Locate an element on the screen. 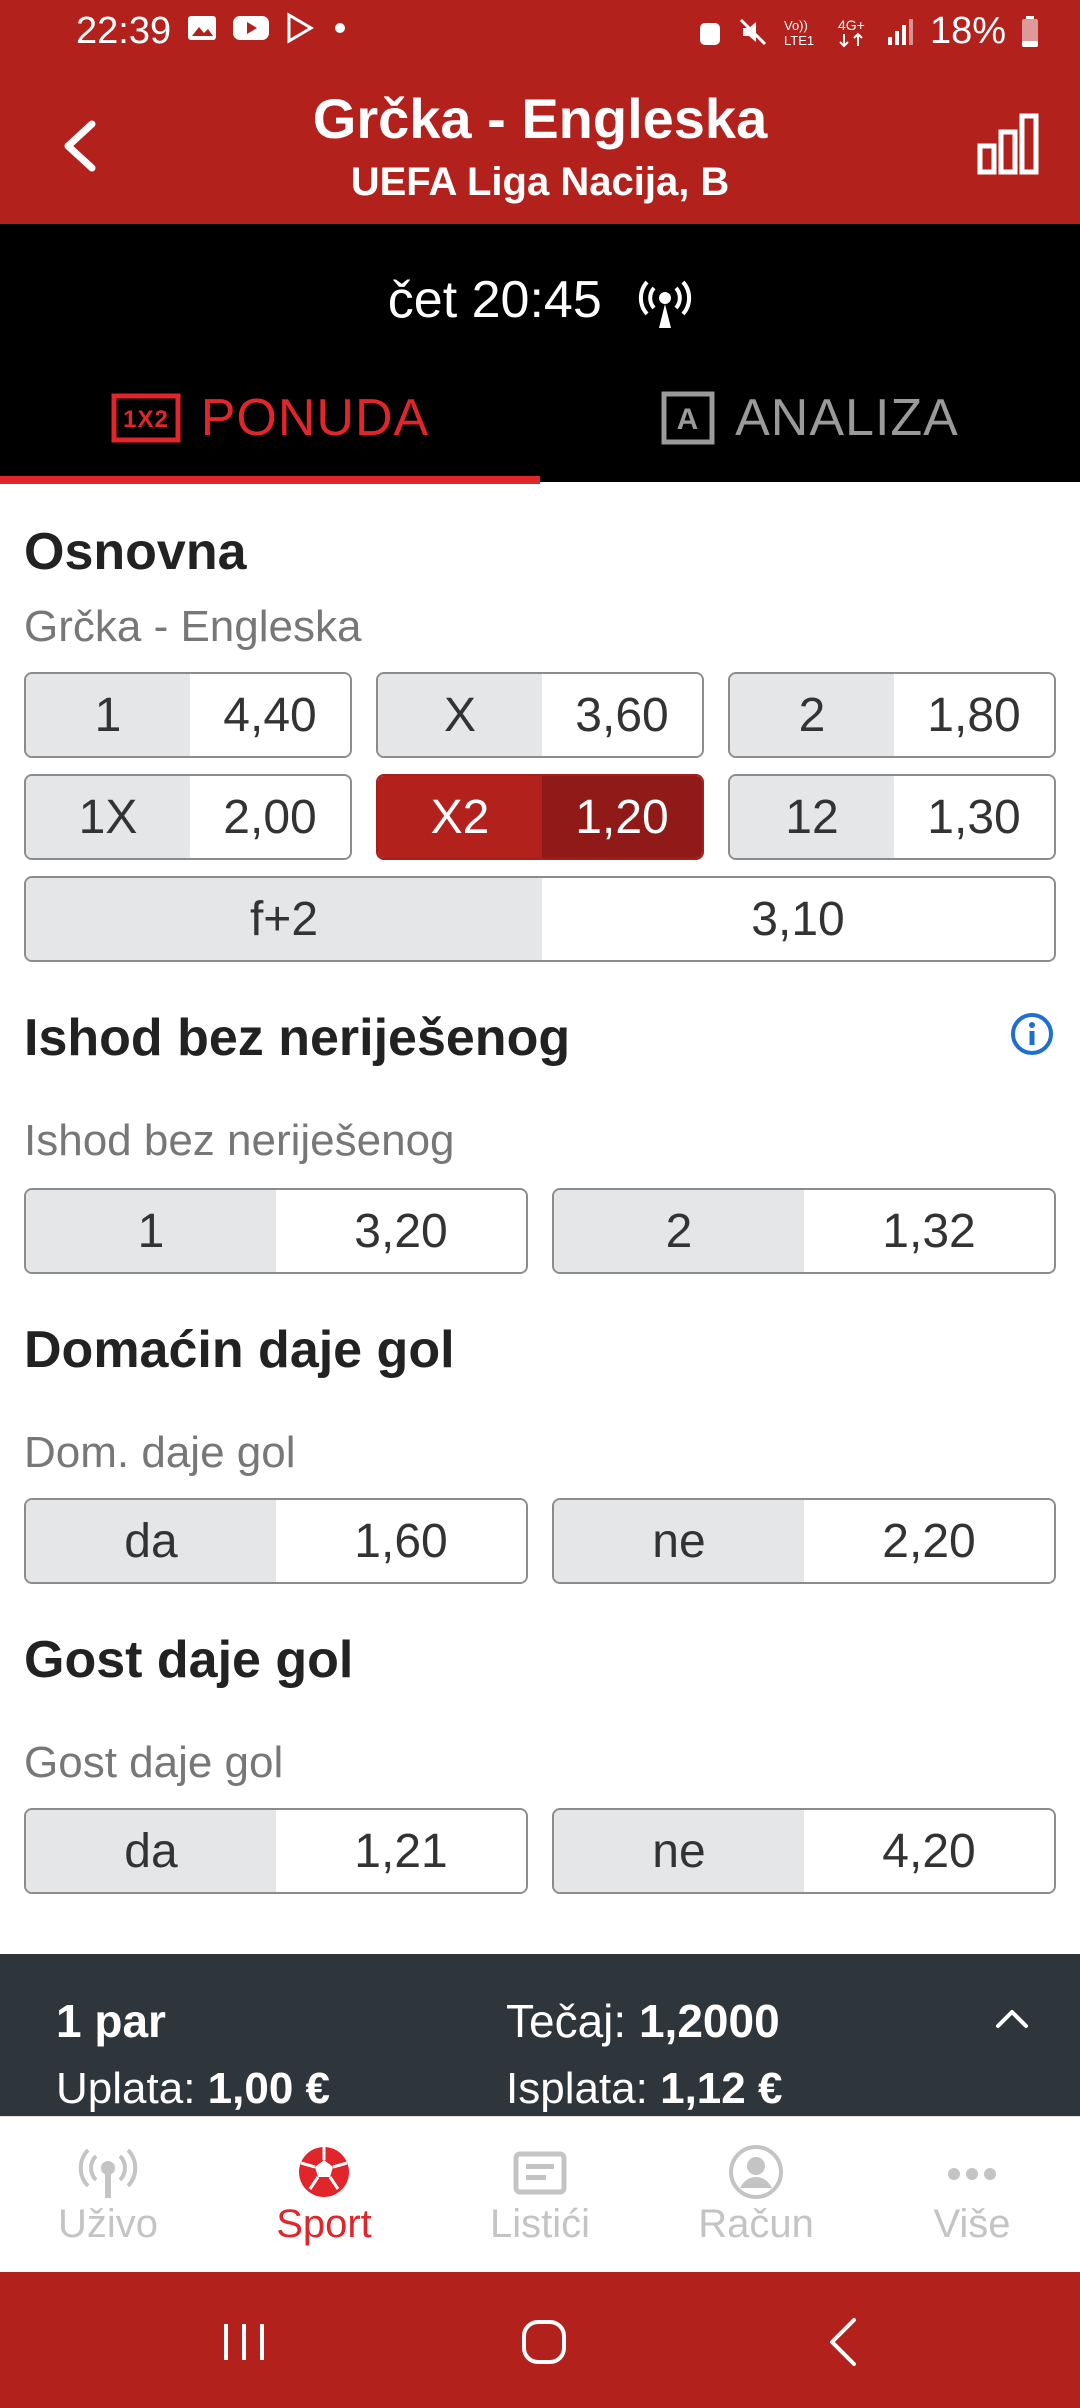  kickoff-time-row: čet 20:45 is located at coordinates (540, 300).